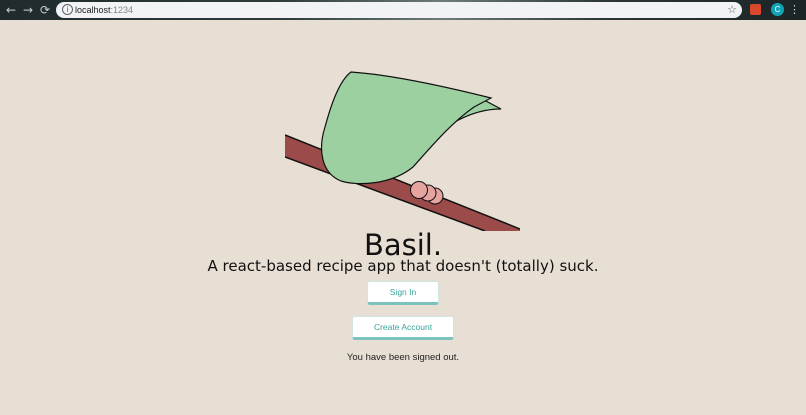  I want to click on bookmark-star-icon: ☆, so click(732, 10).